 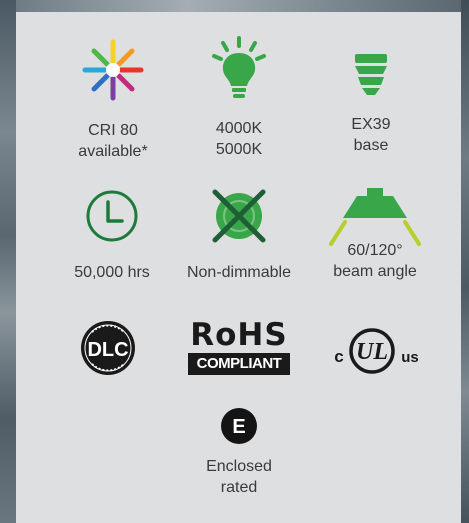 I want to click on color-spectrum-icon, so click(x=113, y=70).